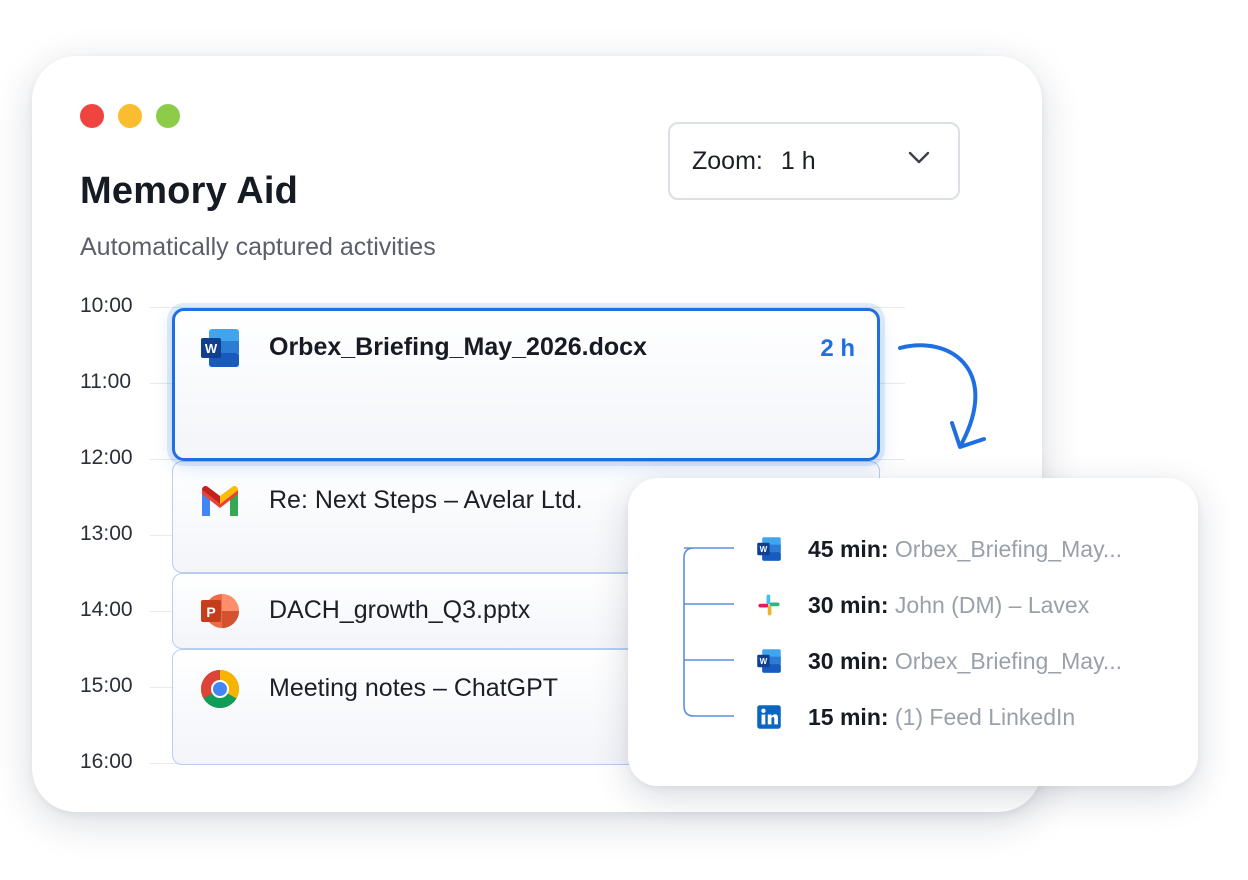  What do you see at coordinates (458, 347) in the screenshot?
I see `activity-title: Orbex_Briefing_May_2026.docx` at bounding box center [458, 347].